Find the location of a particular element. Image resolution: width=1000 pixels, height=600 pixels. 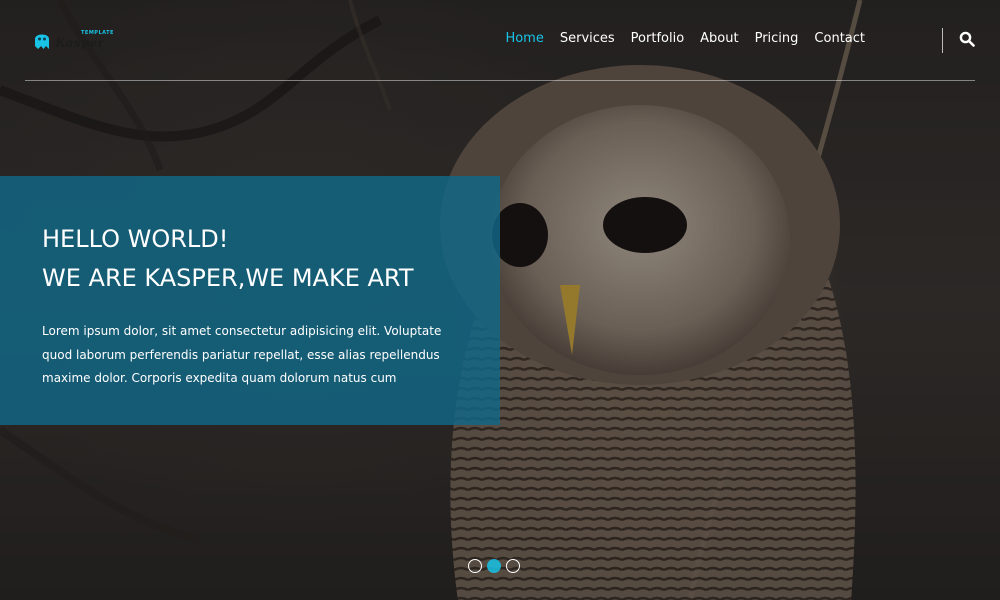

nav-services: Services is located at coordinates (587, 38).